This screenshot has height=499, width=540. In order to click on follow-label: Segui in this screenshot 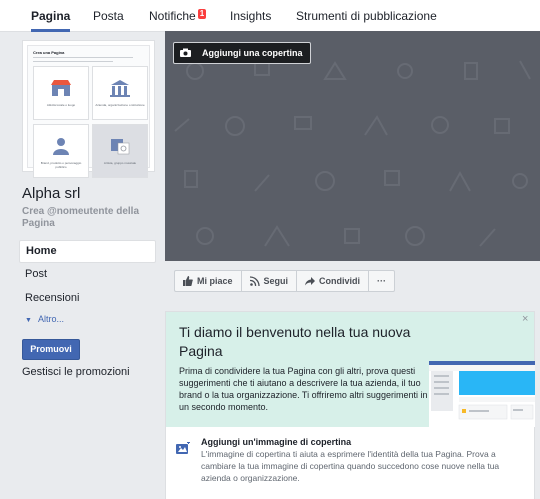, I will do `click(276, 281)`.